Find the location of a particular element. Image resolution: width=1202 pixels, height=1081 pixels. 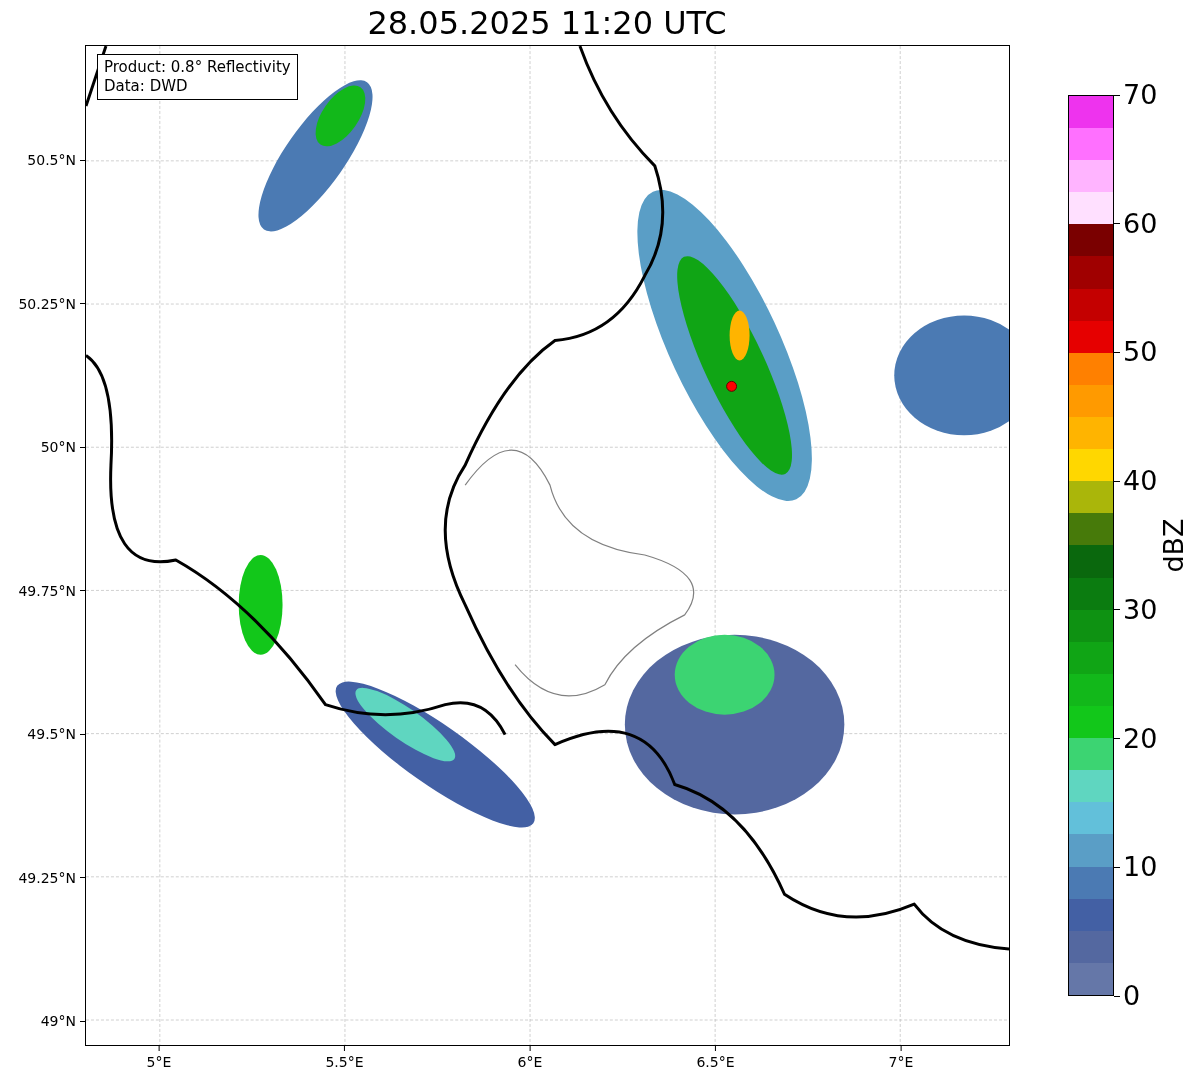

tick-label: 49.5°N is located at coordinates (51, 734).